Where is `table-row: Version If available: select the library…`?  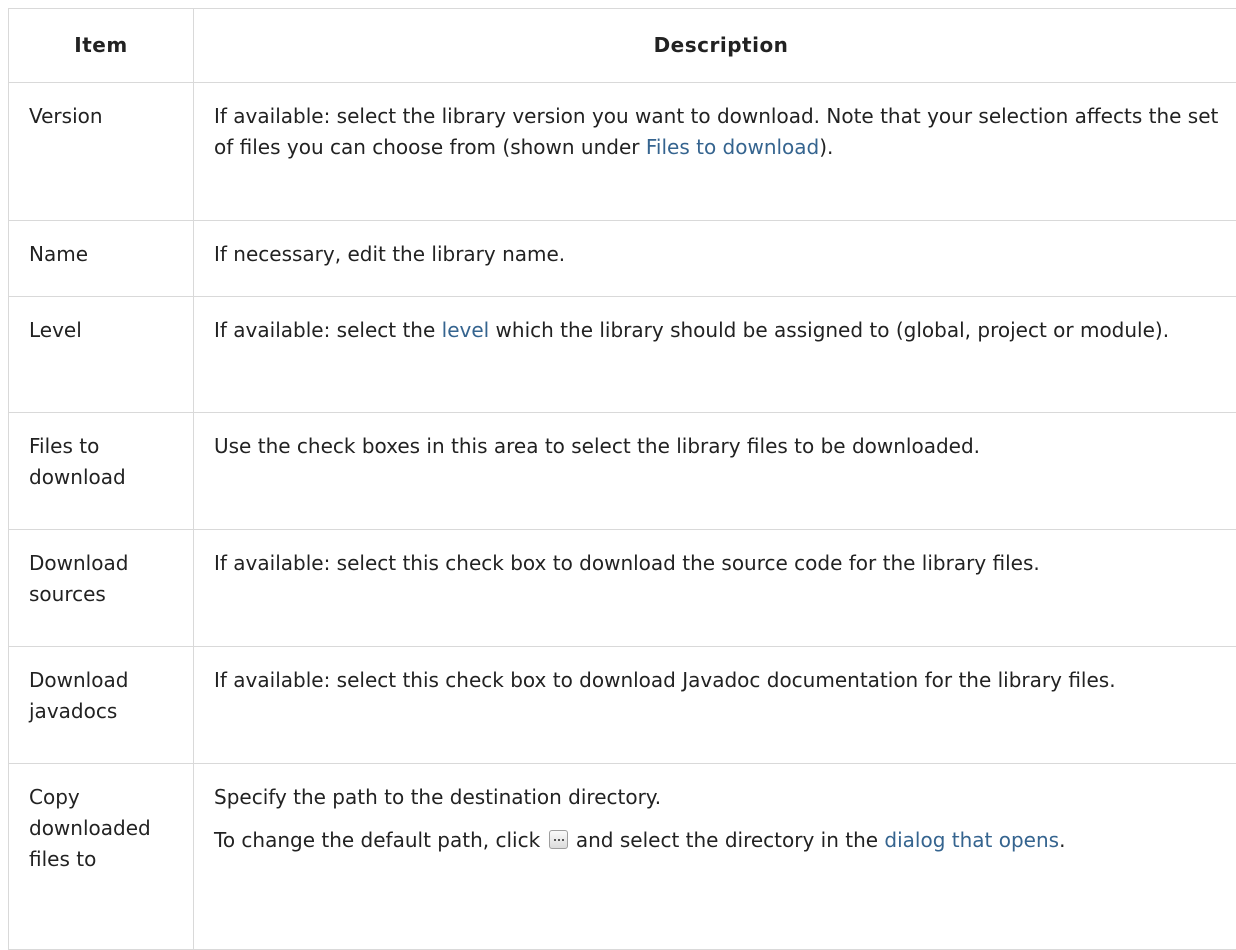
table-row: Version If available: select the library… is located at coordinates (622, 152).